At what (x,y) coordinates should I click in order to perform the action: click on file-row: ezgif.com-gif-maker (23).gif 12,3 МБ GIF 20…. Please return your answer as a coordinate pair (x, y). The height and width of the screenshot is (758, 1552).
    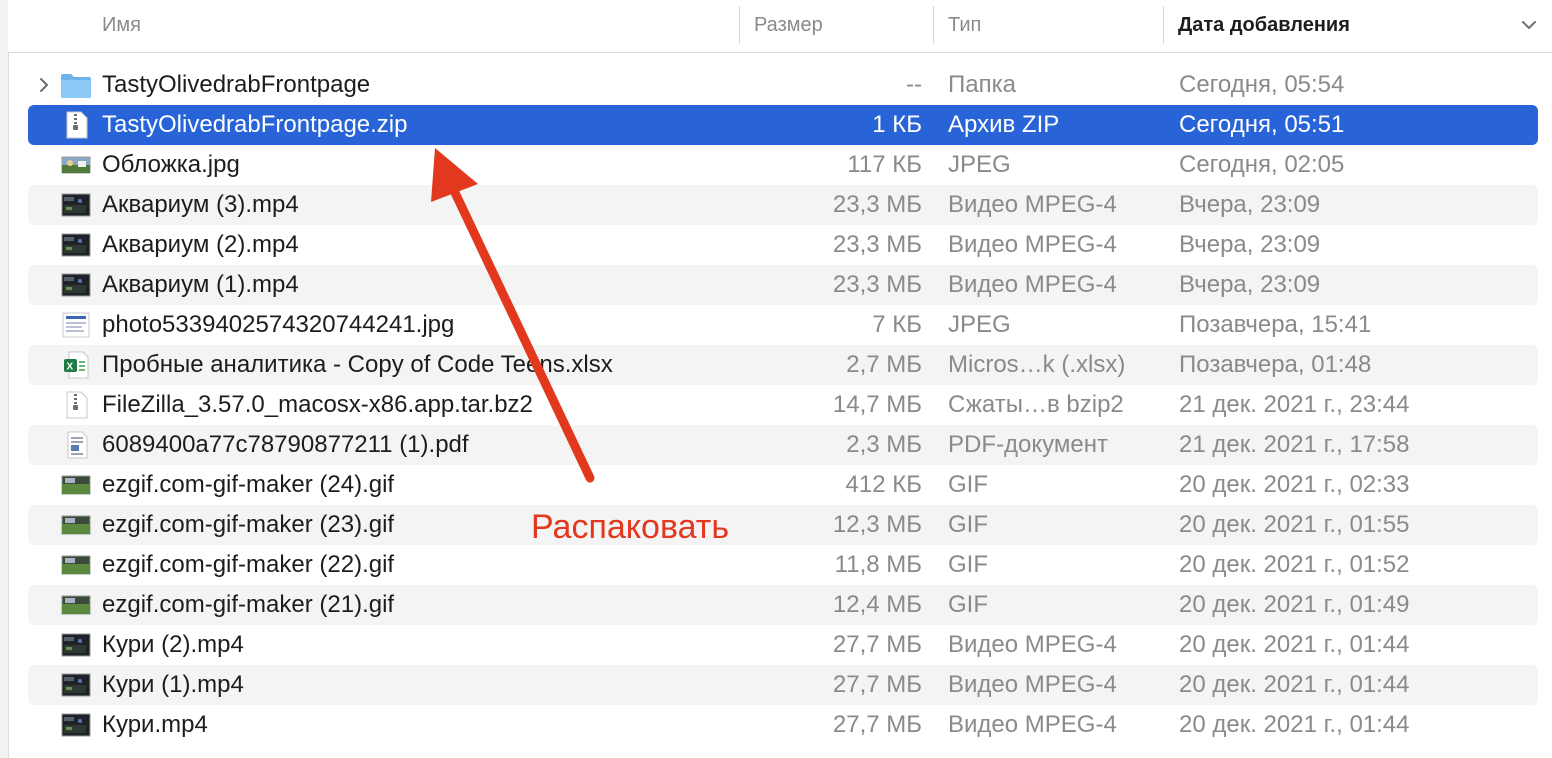
    Looking at the image, I should click on (776, 525).